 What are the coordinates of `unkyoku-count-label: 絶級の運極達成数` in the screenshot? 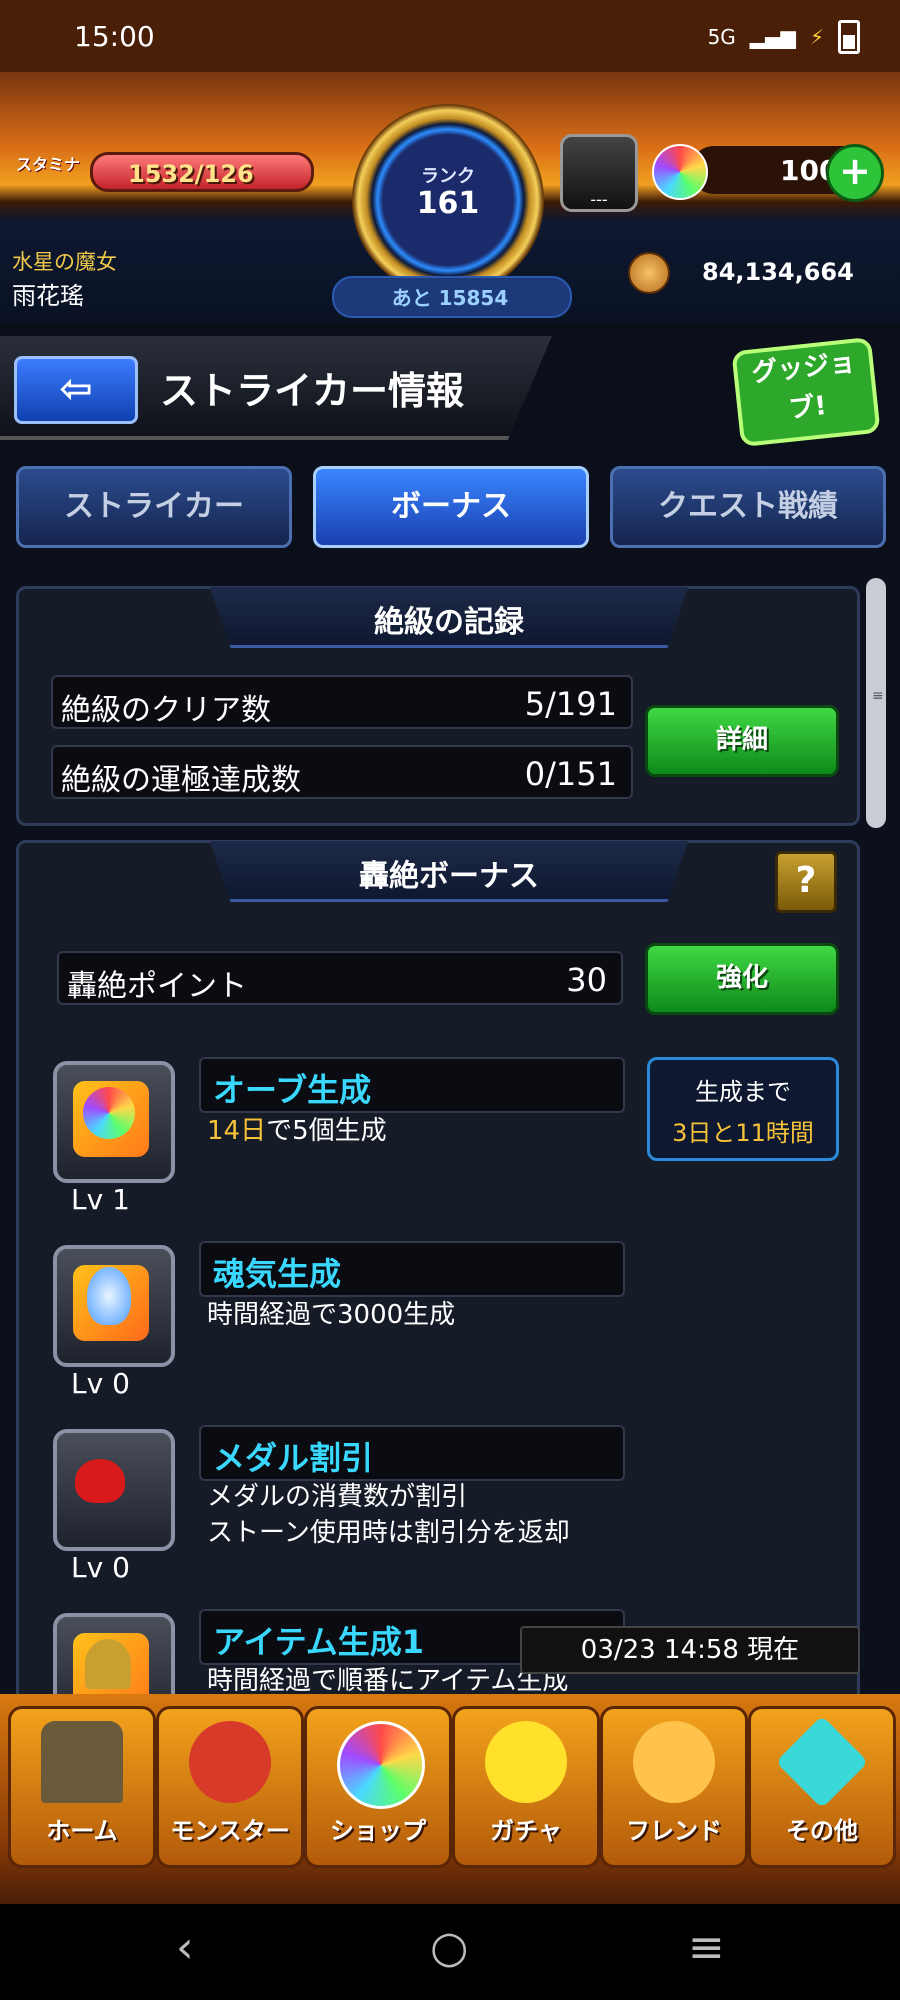 It's located at (181, 780).